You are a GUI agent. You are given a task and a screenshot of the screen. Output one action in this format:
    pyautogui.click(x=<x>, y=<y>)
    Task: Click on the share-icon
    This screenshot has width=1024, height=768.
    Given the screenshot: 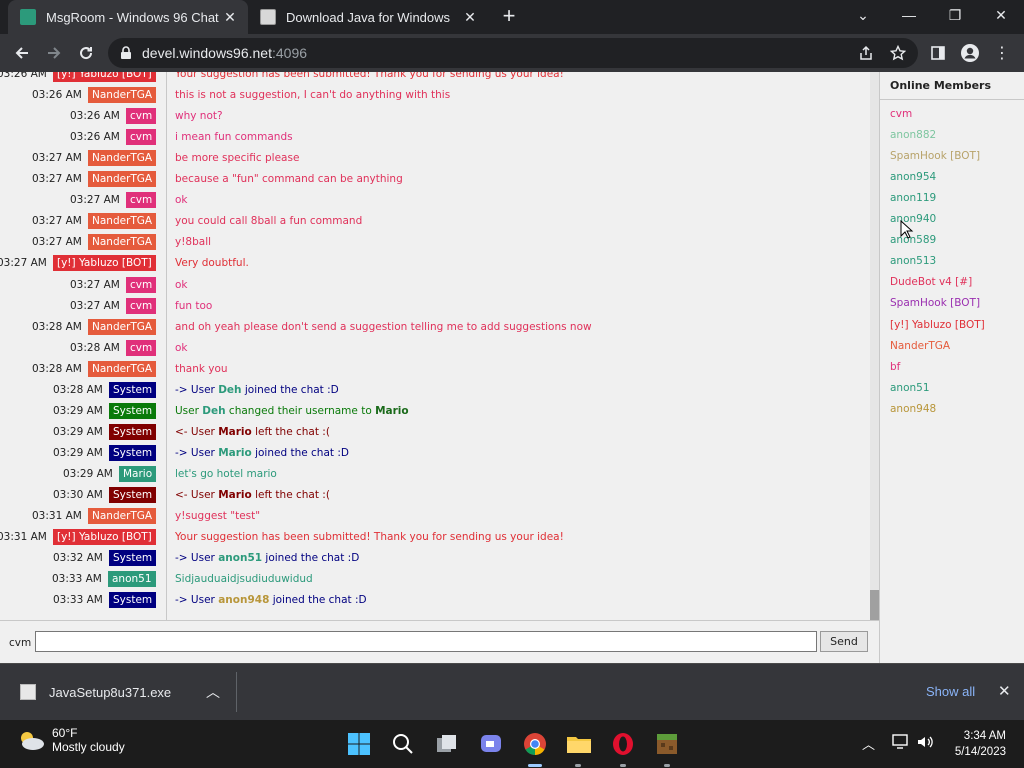 What is the action you would take?
    pyautogui.click(x=866, y=53)
    